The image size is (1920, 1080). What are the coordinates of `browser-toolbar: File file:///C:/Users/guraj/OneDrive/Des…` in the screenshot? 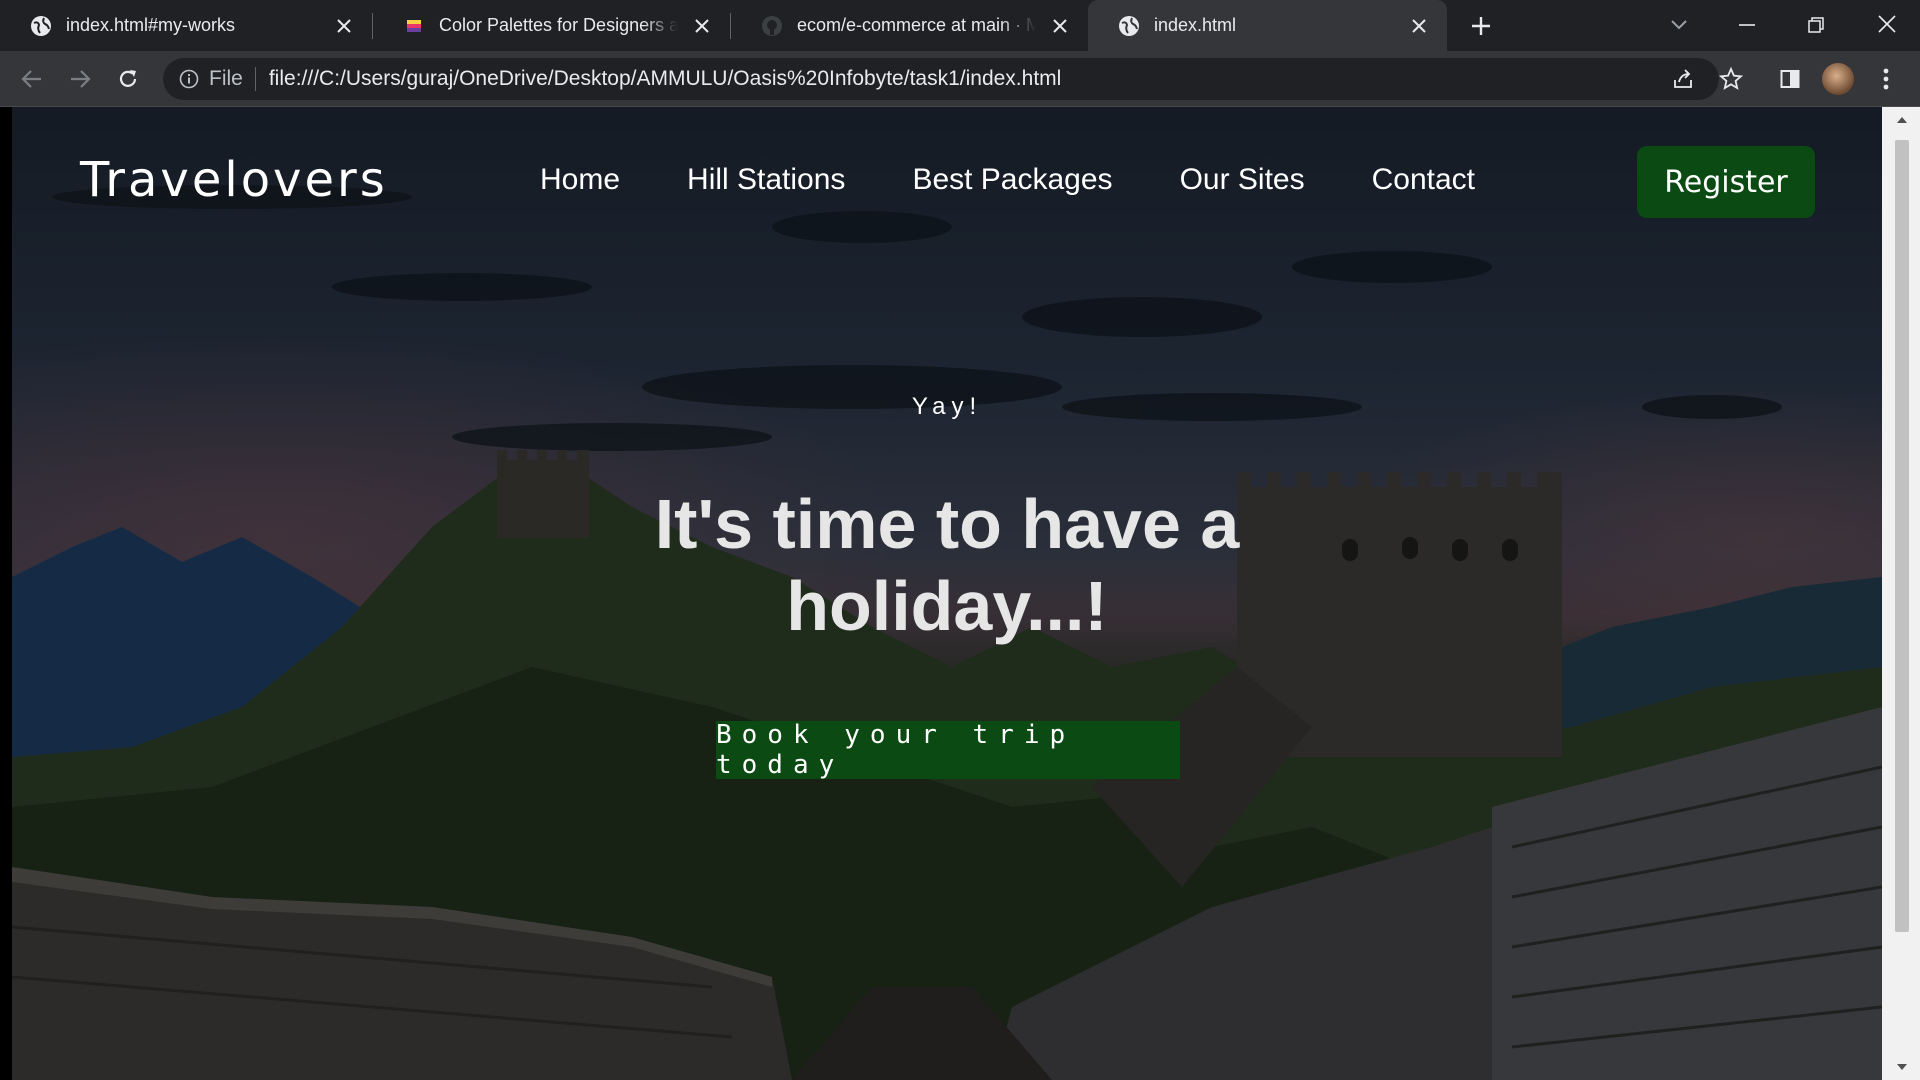 It's located at (960, 79).